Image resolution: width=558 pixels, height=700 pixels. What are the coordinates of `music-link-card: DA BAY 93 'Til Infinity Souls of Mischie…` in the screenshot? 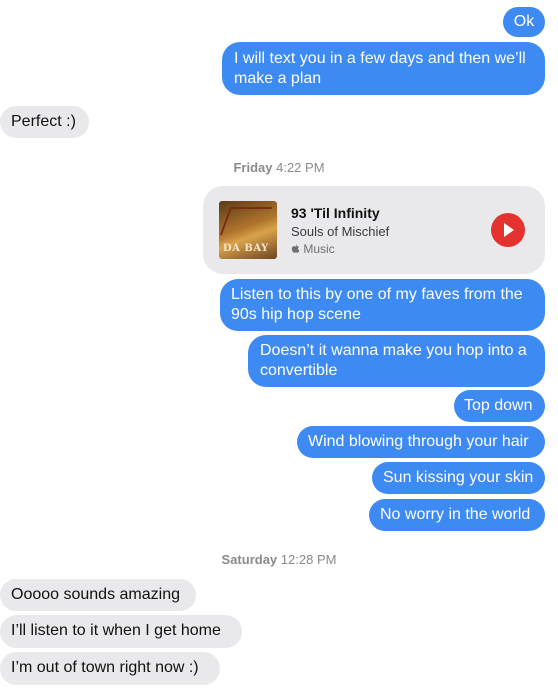 It's located at (374, 230).